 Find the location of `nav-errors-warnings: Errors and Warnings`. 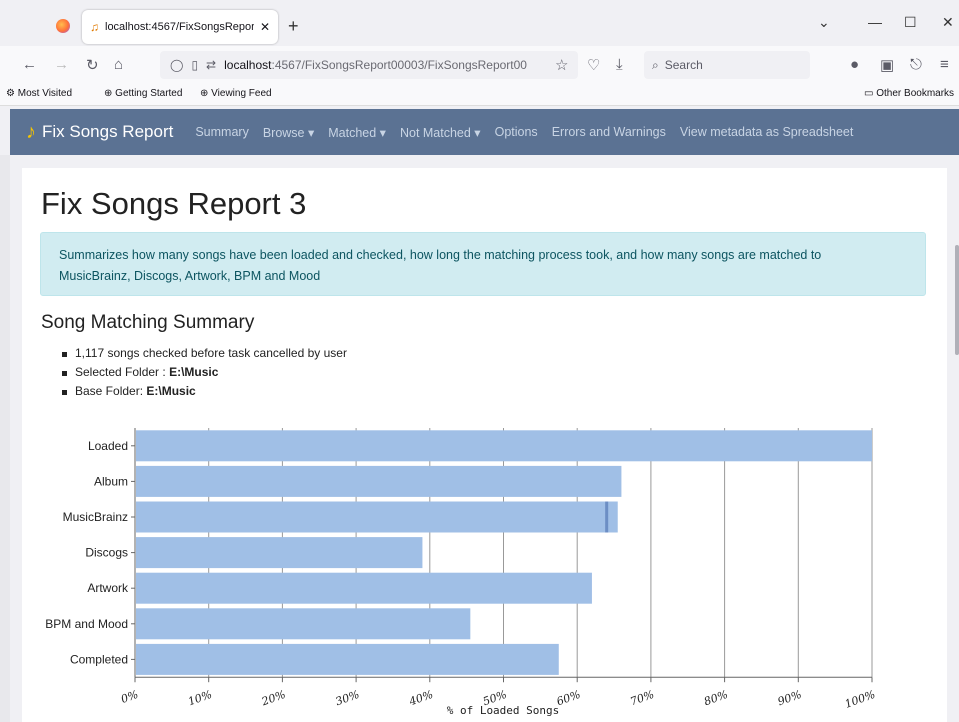

nav-errors-warnings: Errors and Warnings is located at coordinates (609, 132).